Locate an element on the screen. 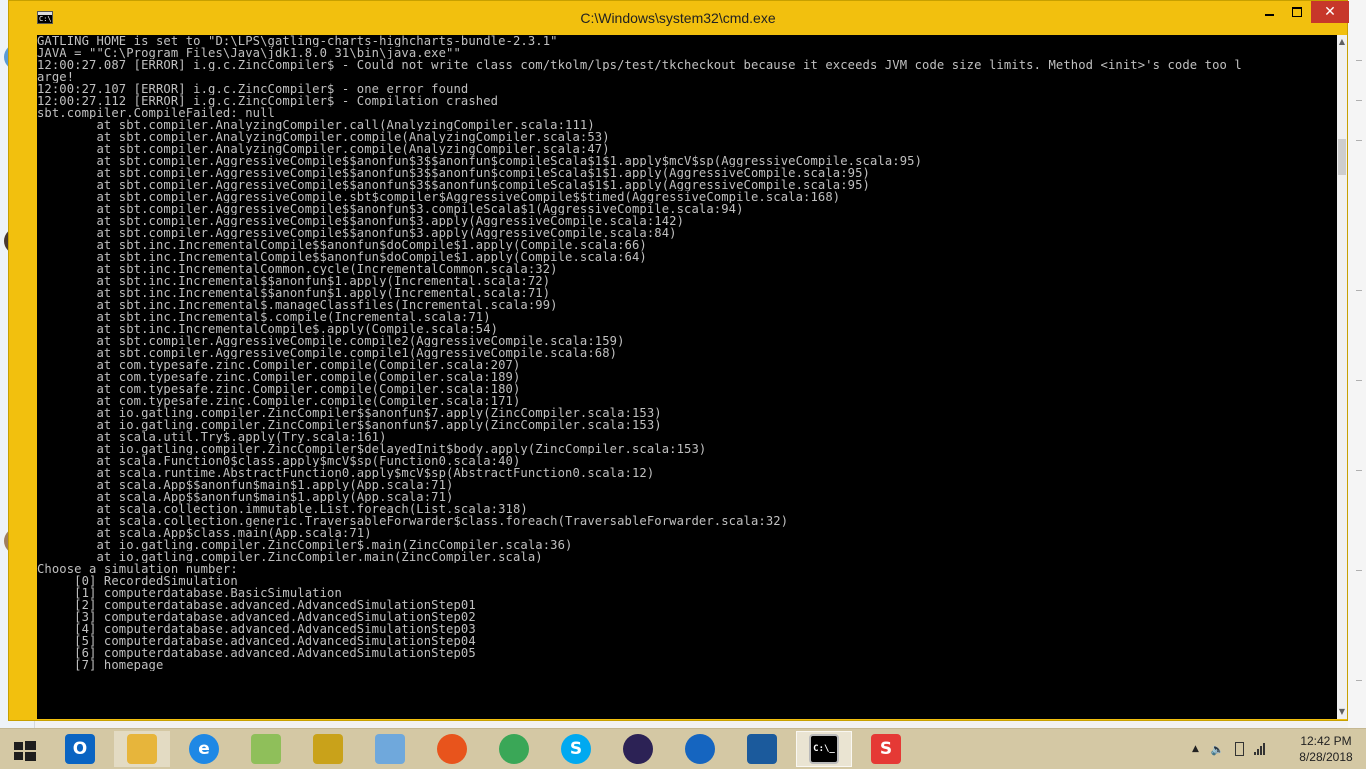 Image resolution: width=1366 pixels, height=769 pixels. network-icon is located at coordinates (1259, 749).